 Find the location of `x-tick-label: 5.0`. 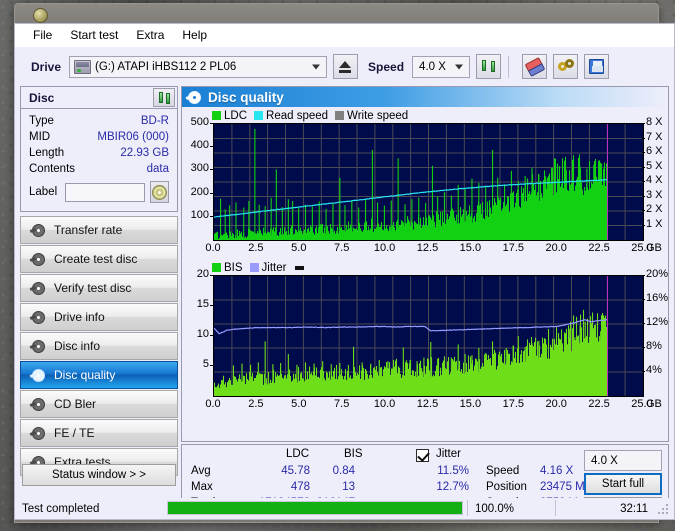

x-tick-label: 5.0 is located at coordinates (299, 404).